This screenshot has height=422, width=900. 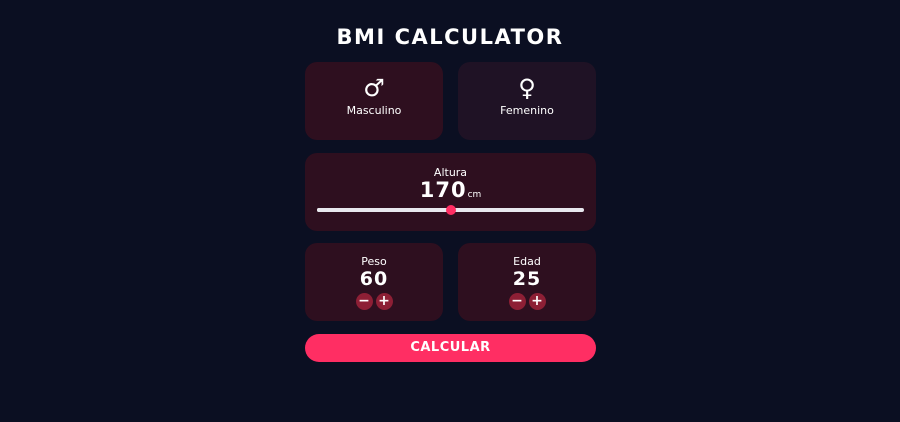 I want to click on height-slider-thumb, so click(x=450, y=210).